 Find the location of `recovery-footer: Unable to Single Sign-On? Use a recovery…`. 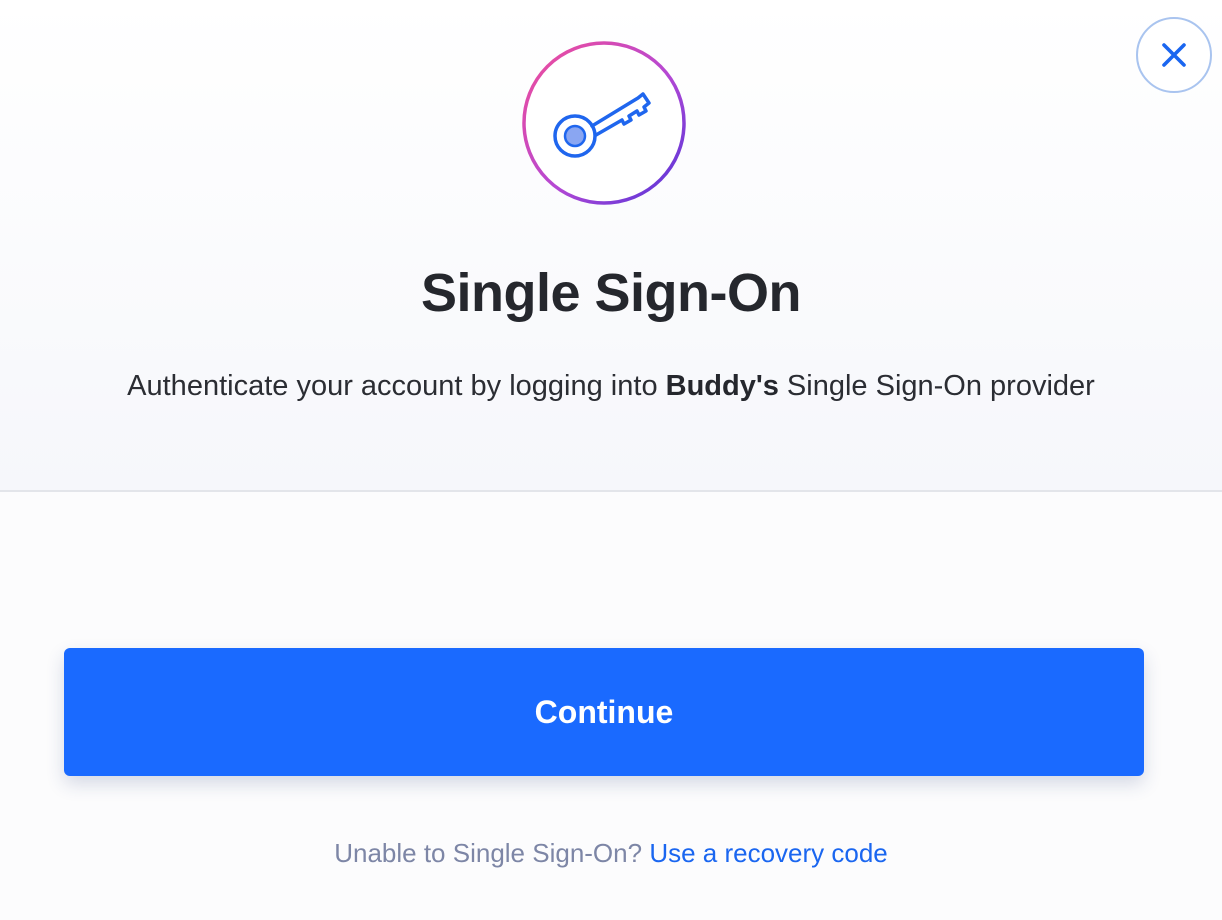

recovery-footer: Unable to Single Sign-On? Use a recovery… is located at coordinates (611, 853).